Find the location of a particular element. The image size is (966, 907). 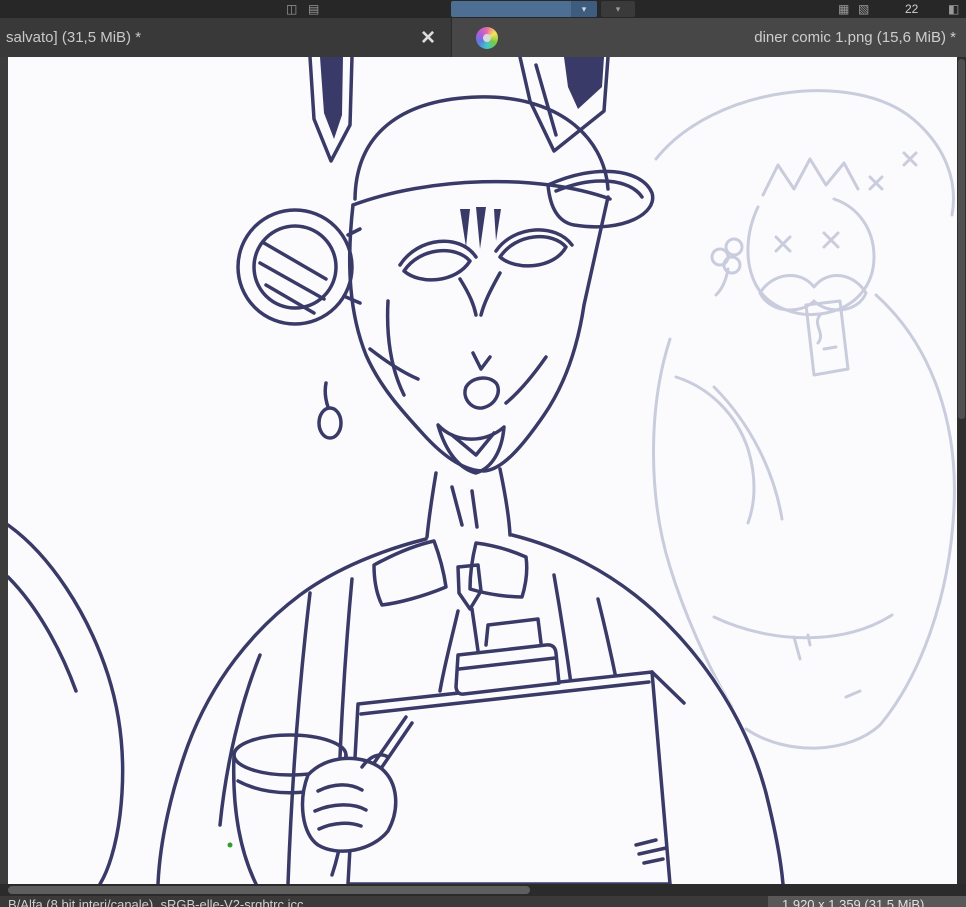

tab-document-diner-comic: diner comic 1.png (15,6 MiB) * is located at coordinates (709, 37).